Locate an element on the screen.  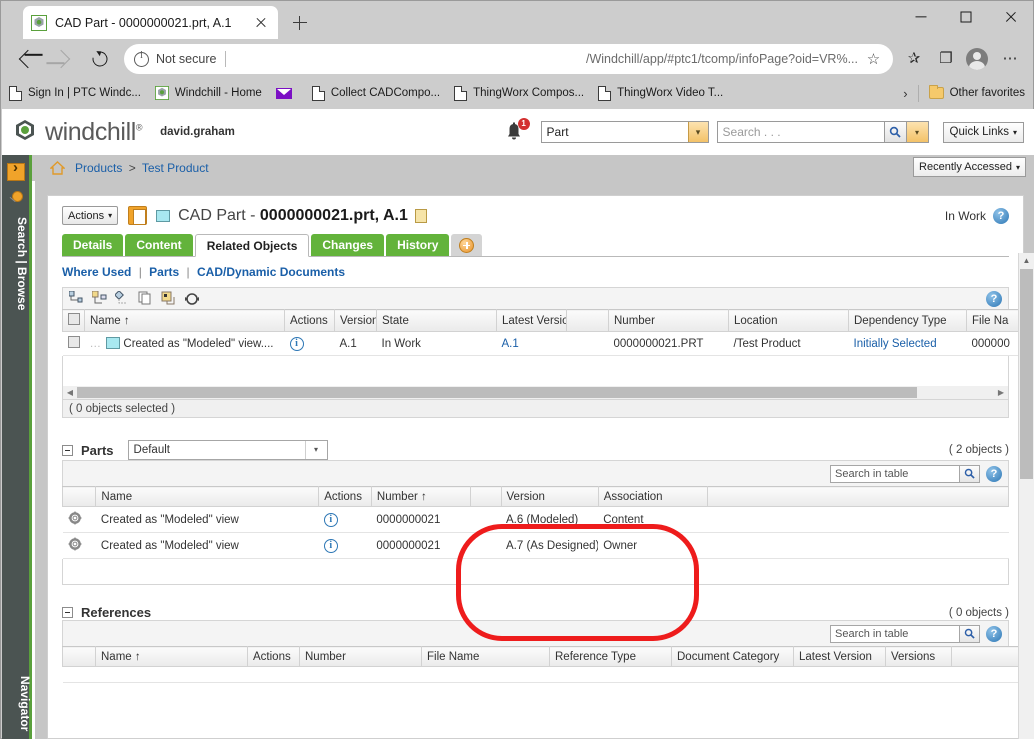
tab-history: History is located at coordinates (418, 245).